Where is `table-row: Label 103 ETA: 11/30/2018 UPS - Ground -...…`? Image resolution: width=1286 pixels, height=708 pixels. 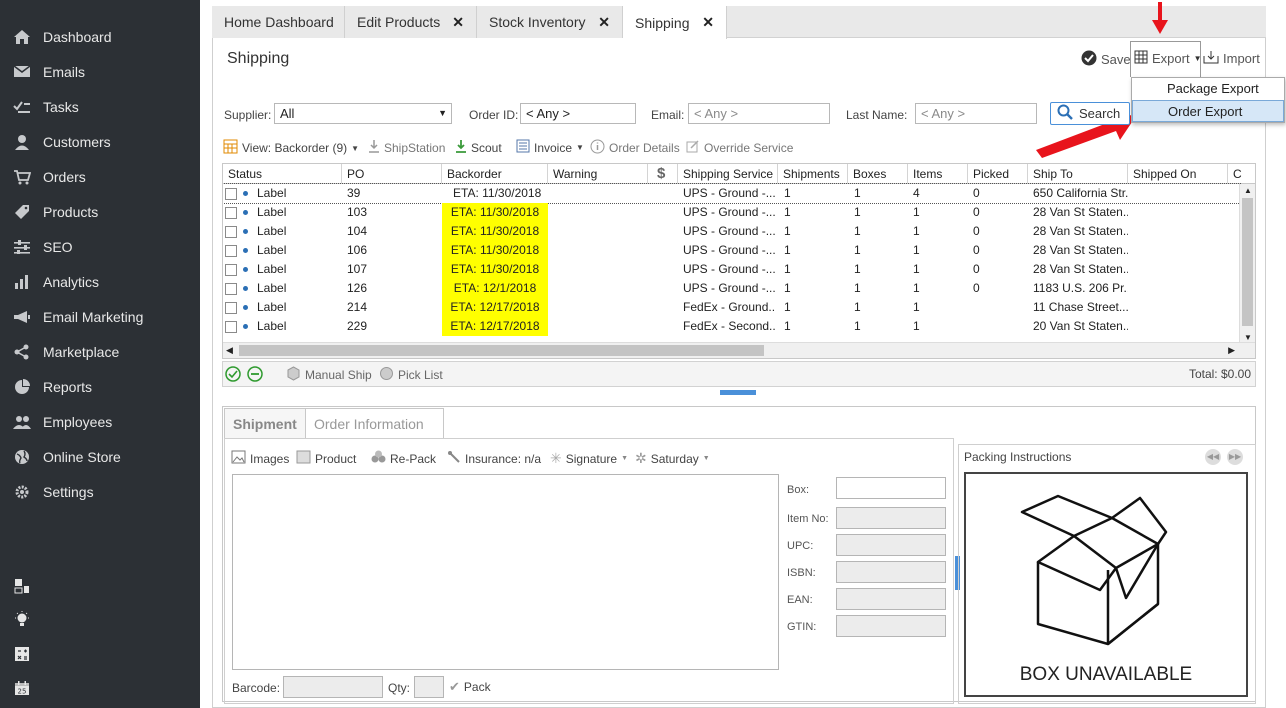
table-row: Label 103 ETA: 11/30/2018 UPS - Ground -...… is located at coordinates (731, 212).